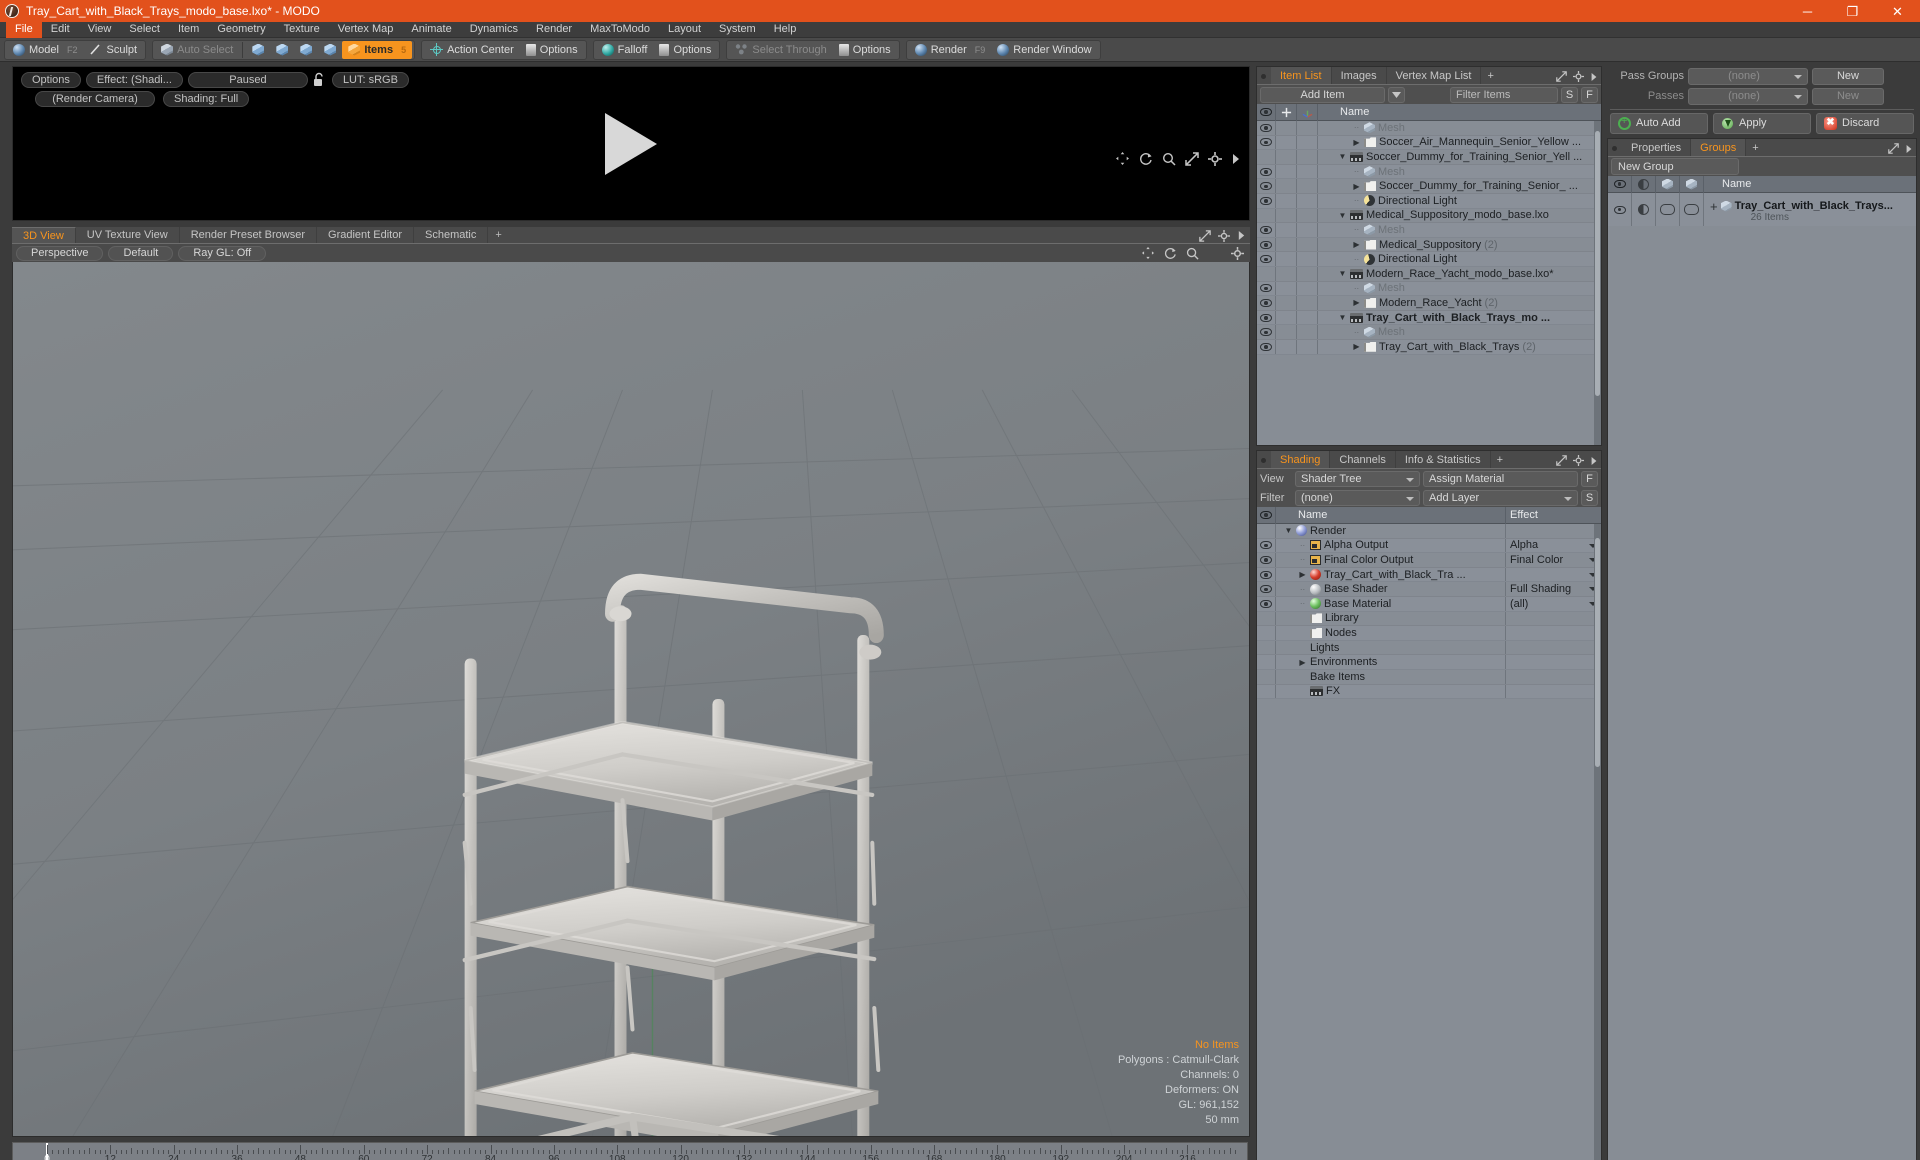 The image size is (1920, 1160). I want to click on select-through-button: Select Through, so click(780, 50).